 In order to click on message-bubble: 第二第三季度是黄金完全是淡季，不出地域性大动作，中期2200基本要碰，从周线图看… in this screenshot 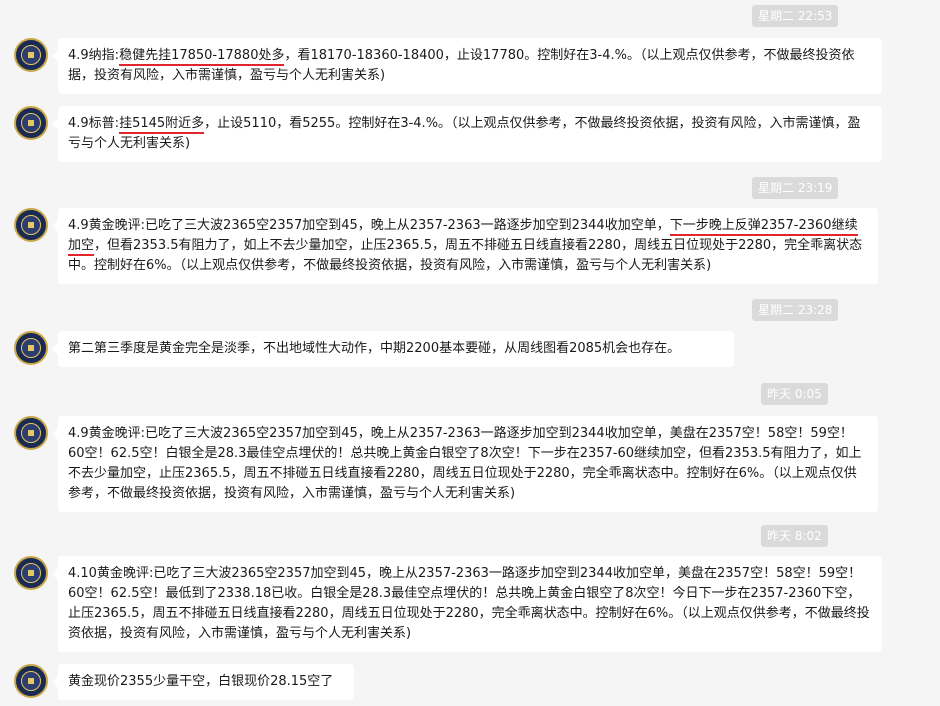, I will do `click(393, 349)`.